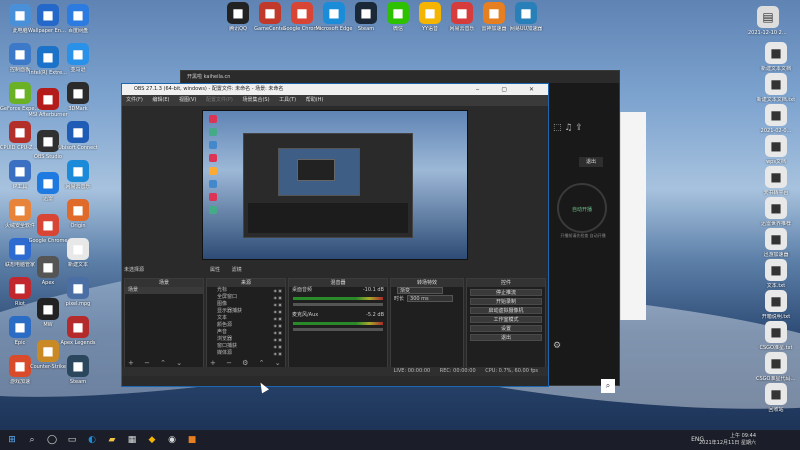  What do you see at coordinates (506, 301) in the screenshot?
I see `start-recording-button: 开始录制` at bounding box center [506, 301].